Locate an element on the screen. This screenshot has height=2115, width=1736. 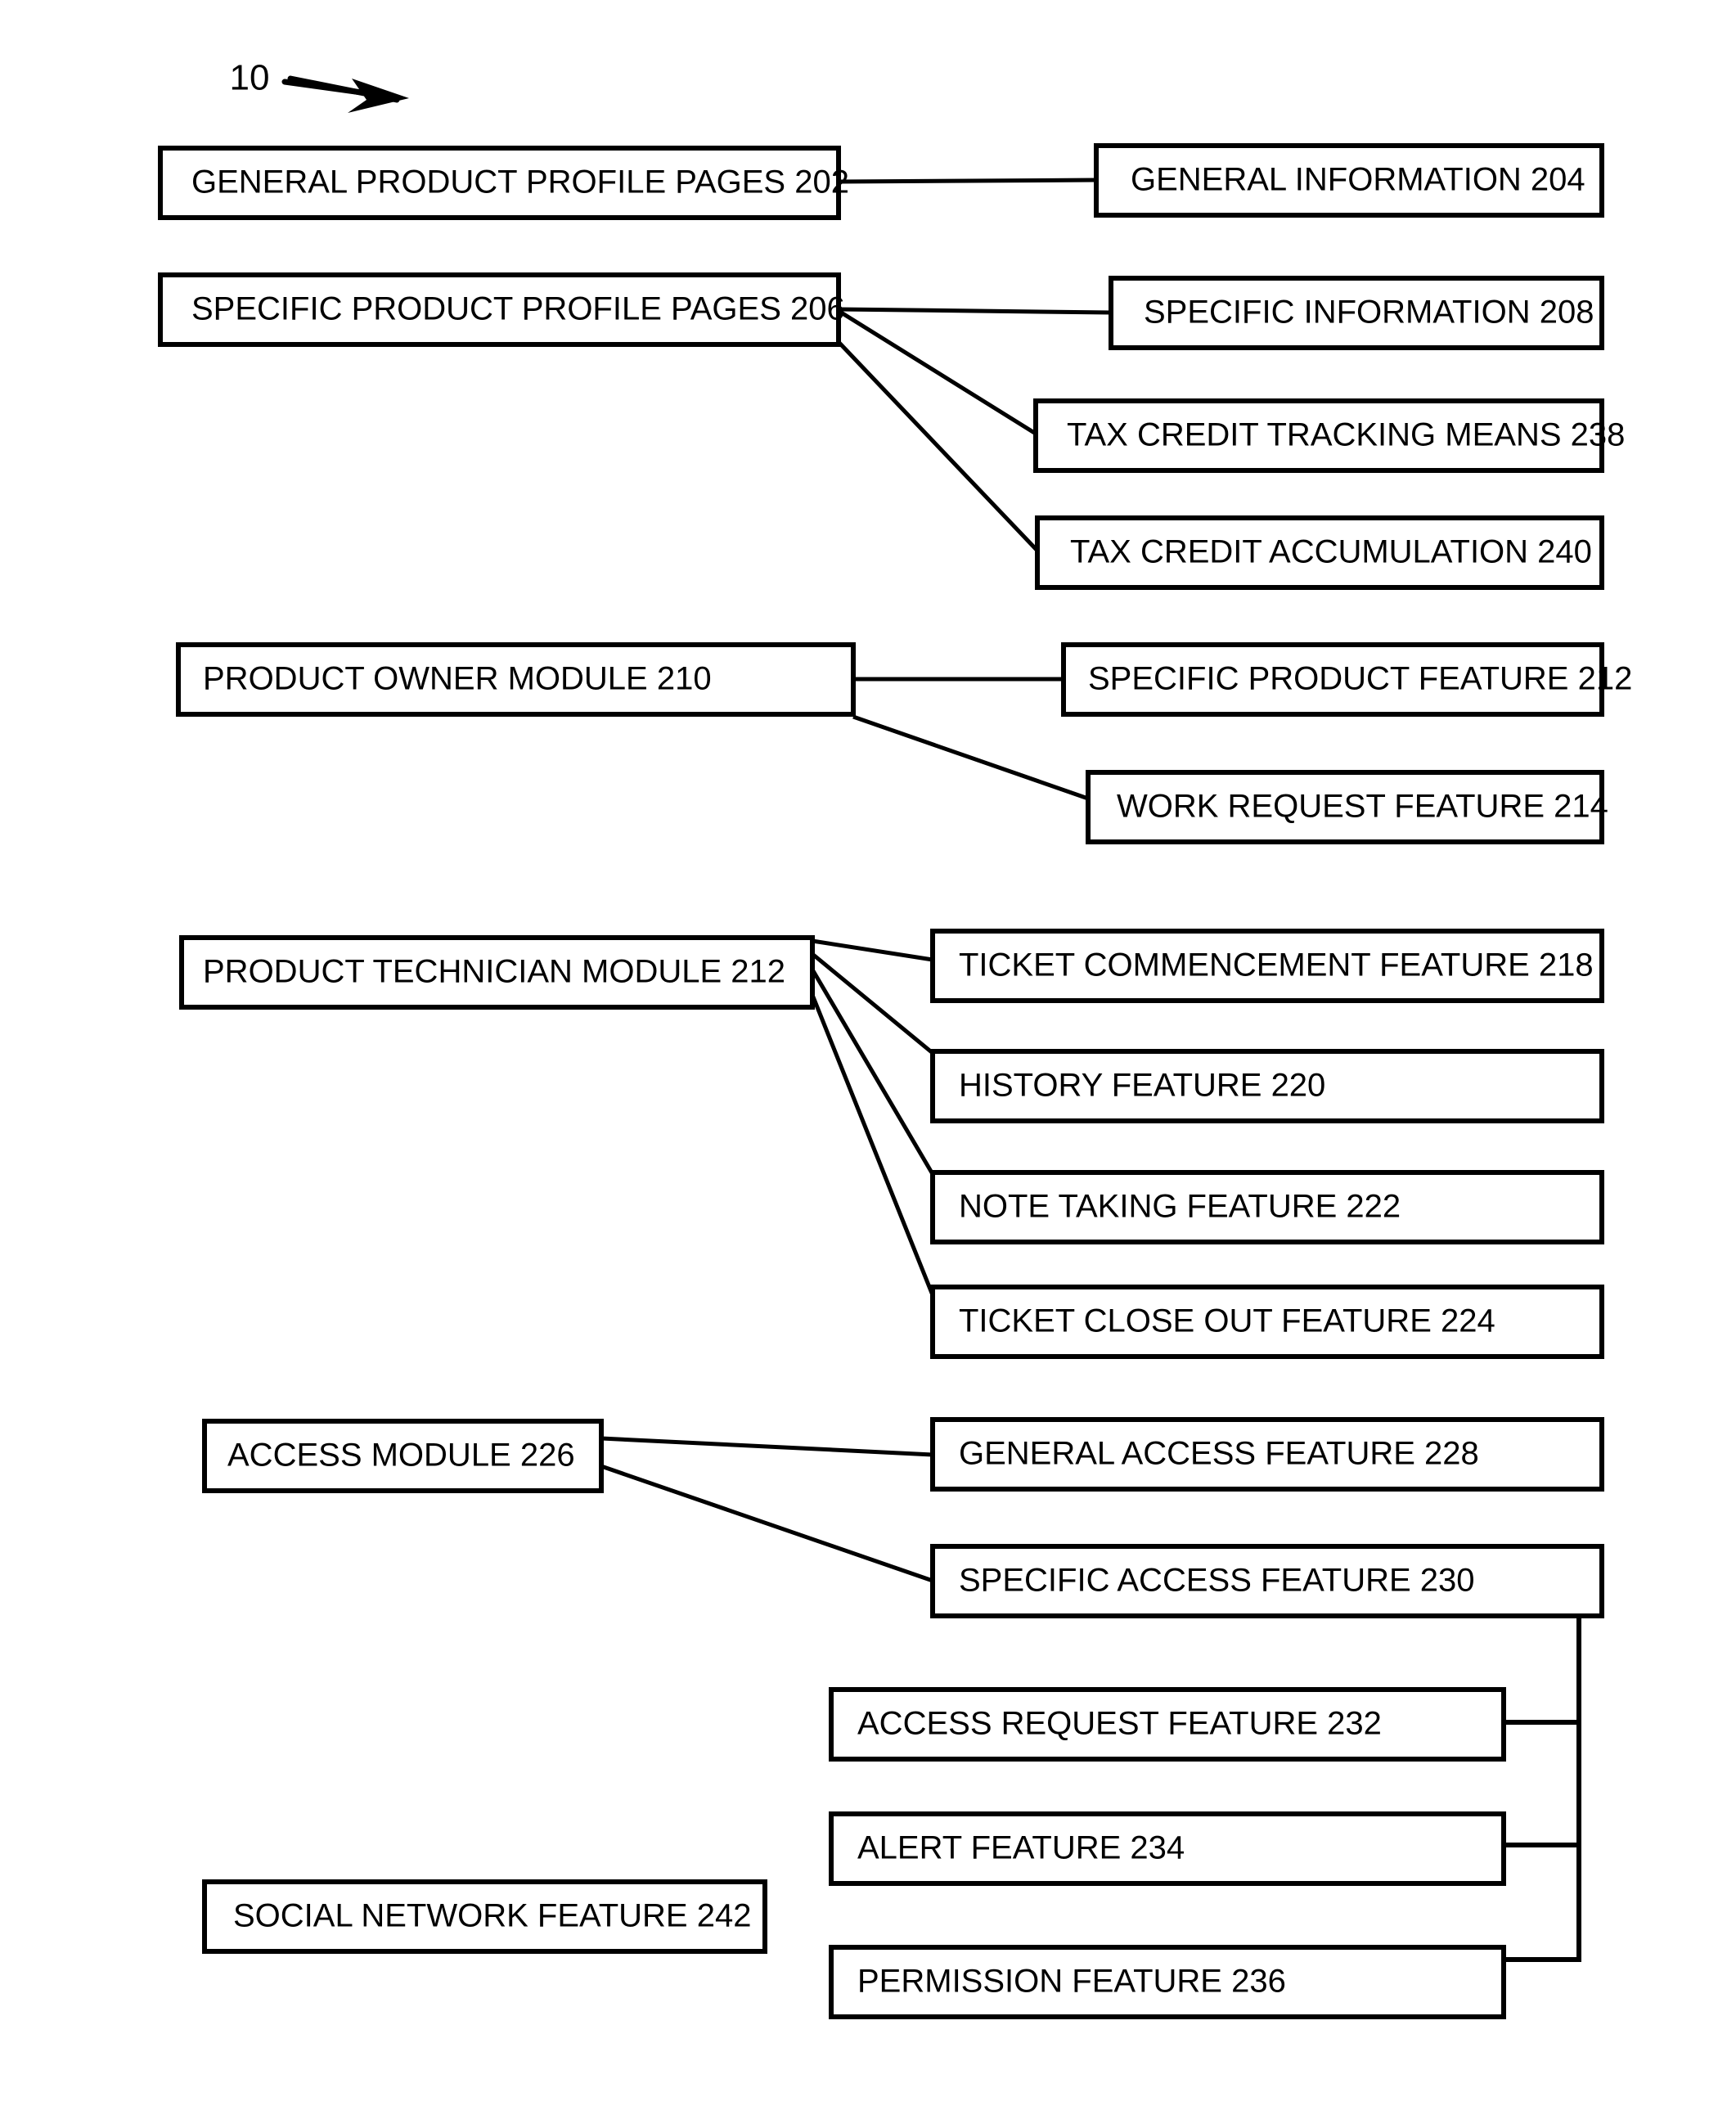
node-general-access-feature: GENERAL ACCESS FEATURE 228 is located at coordinates (1267, 1455).